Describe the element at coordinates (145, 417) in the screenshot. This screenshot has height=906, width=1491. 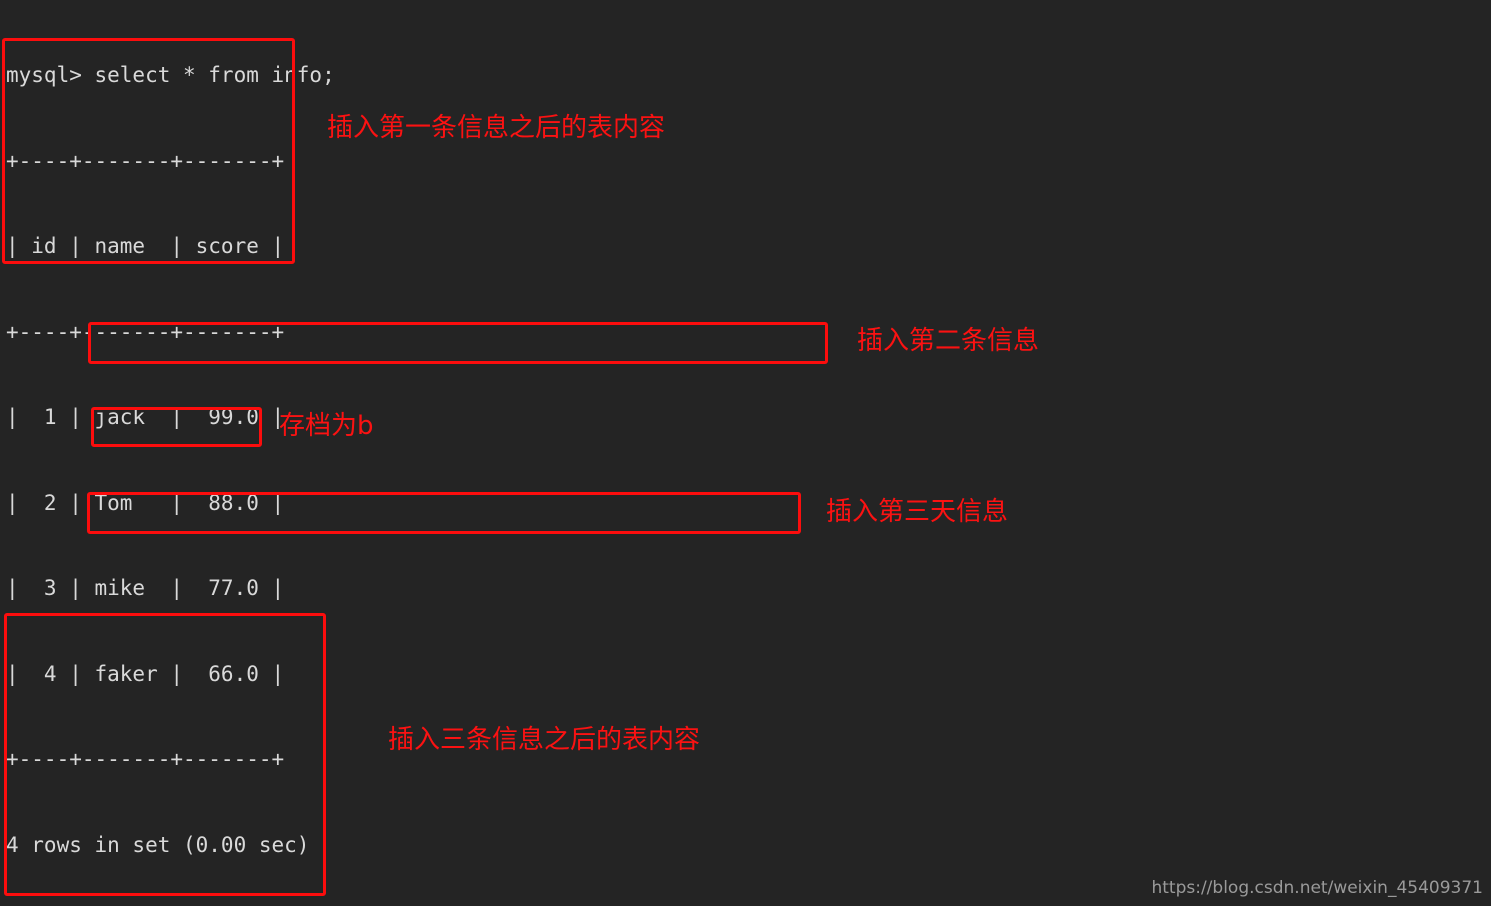
I see `table-row: | 1 | jack | 99.0 |` at that location.